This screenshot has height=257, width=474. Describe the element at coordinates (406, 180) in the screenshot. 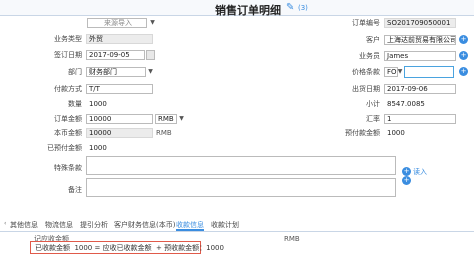

I see `remarks-add-icon: +` at that location.